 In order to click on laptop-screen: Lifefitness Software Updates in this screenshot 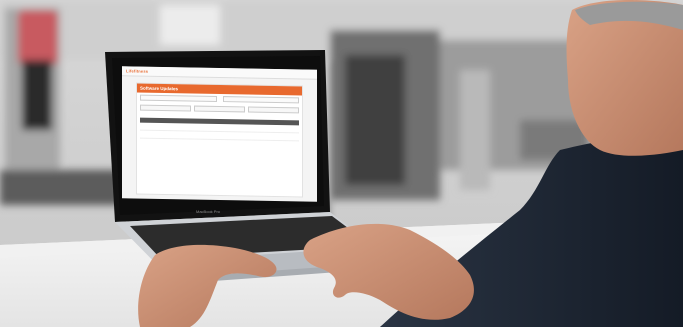, I will do `click(219, 134)`.